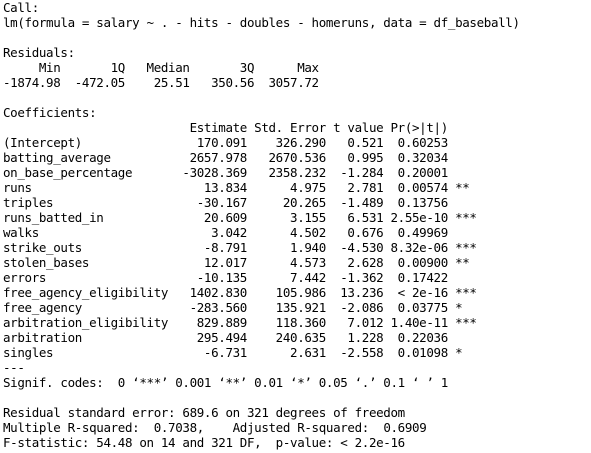 The image size is (591, 453). Describe the element at coordinates (240, 202) in the screenshot. I see `coefficient-row: triples -30.167 20.265 -1.489 0.13756` at that location.